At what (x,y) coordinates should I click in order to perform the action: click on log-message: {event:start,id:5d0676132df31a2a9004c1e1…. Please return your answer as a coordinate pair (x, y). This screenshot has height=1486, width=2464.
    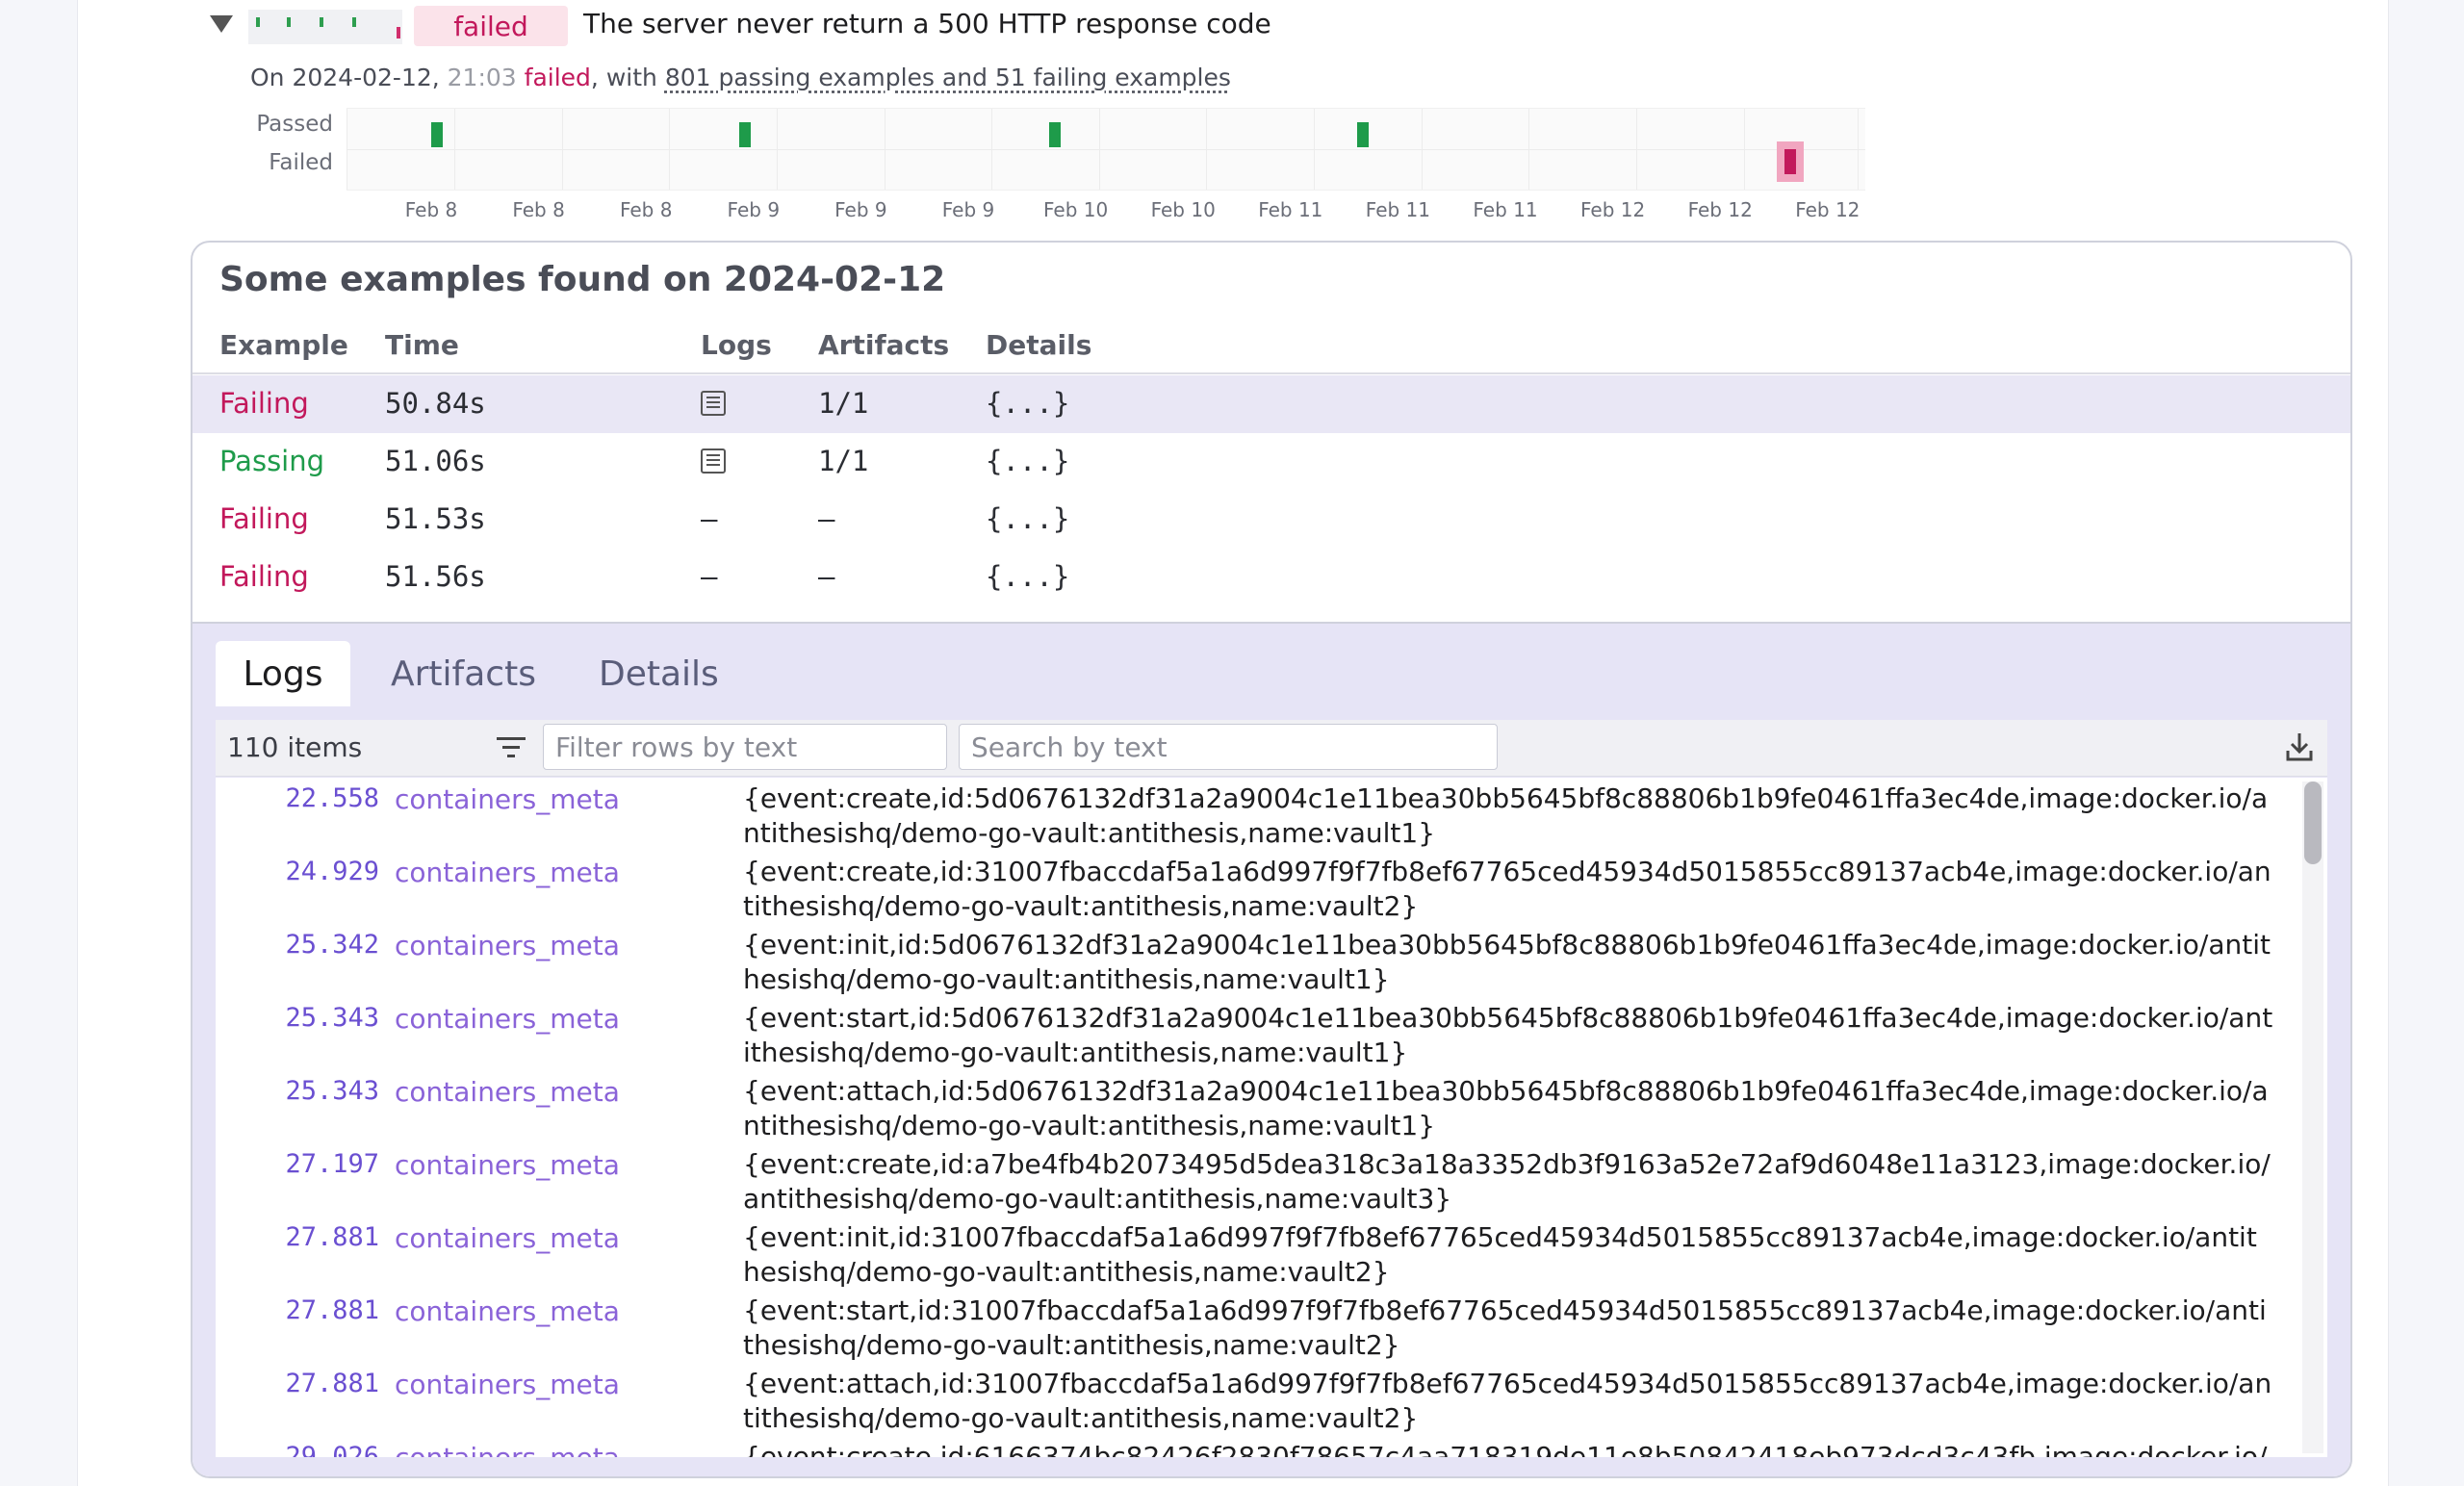
    Looking at the image, I should click on (1508, 1035).